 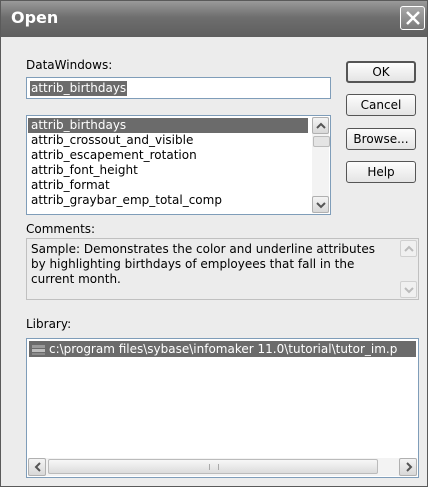 I want to click on library-label: Library:, so click(x=49, y=324).